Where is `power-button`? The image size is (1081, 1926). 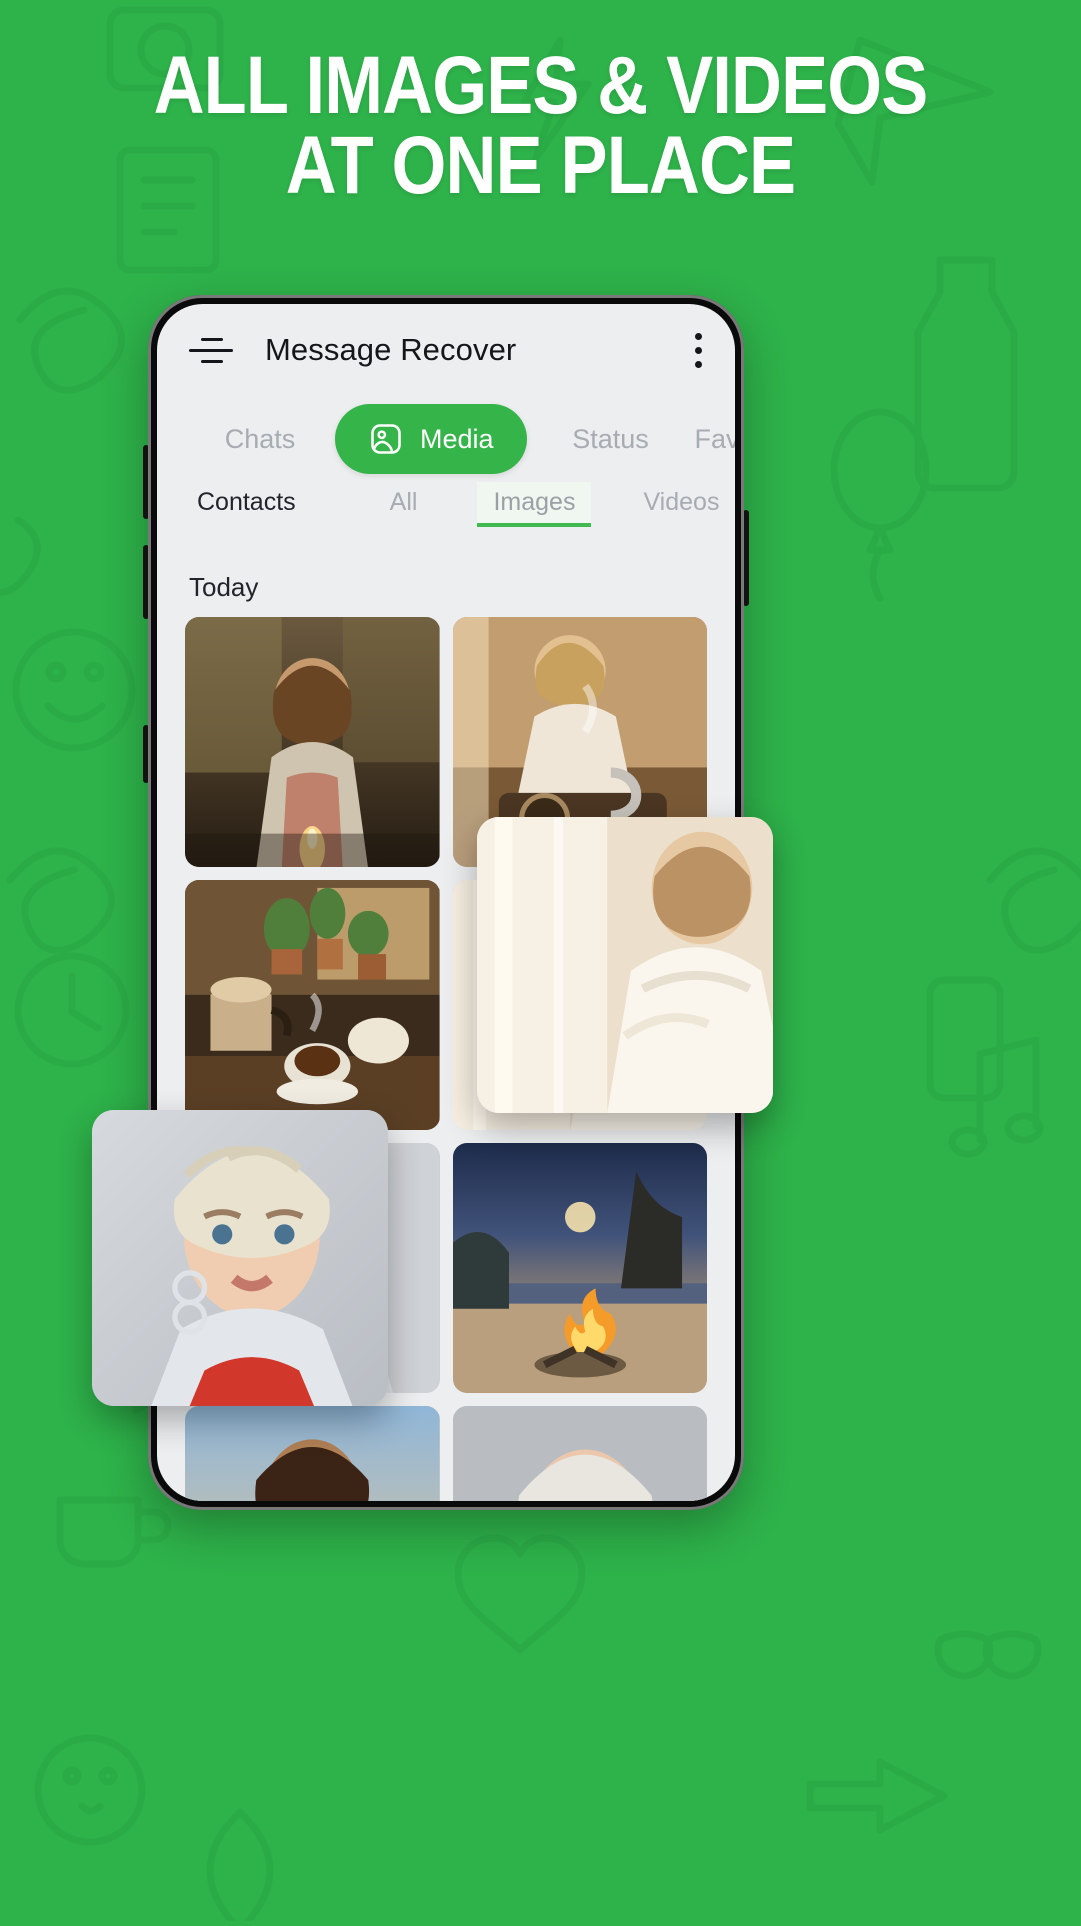 power-button is located at coordinates (746, 558).